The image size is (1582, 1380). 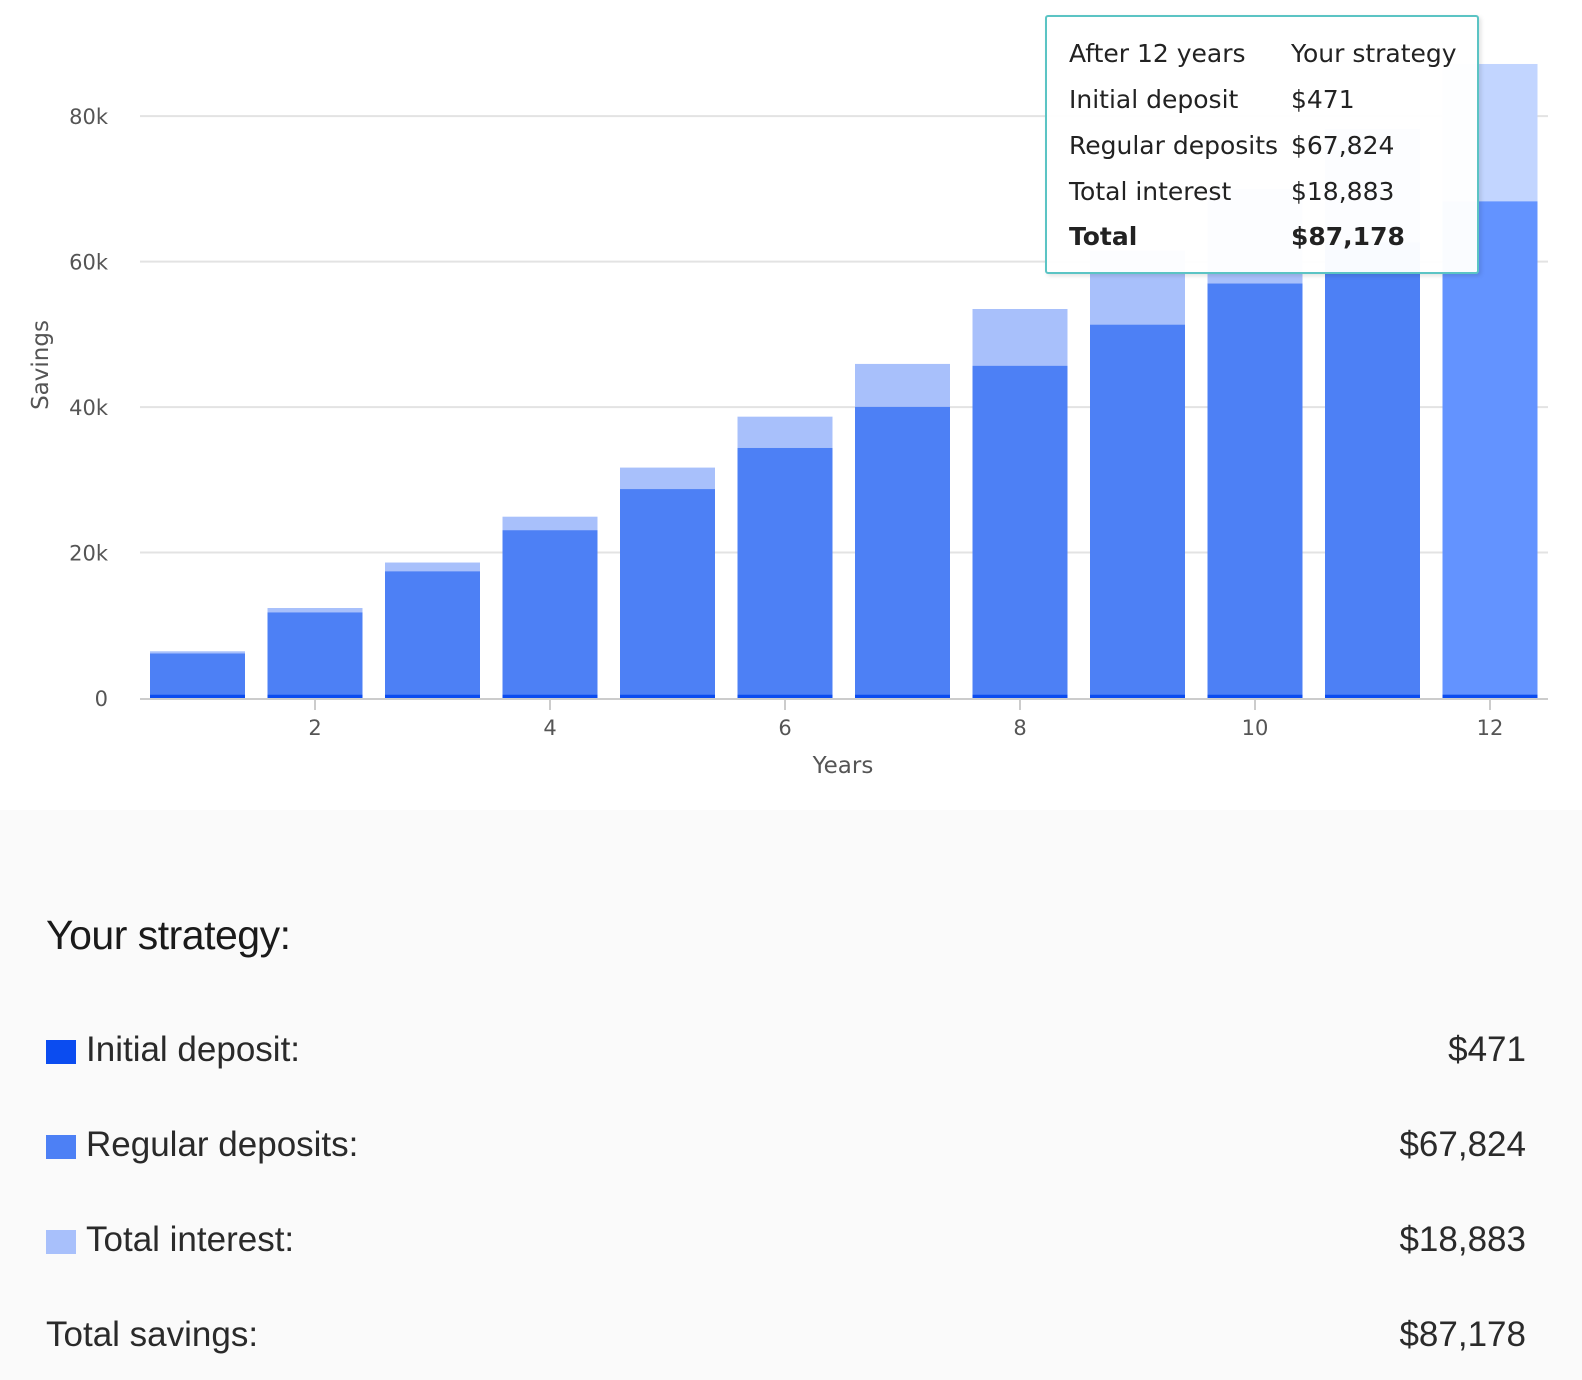 I want to click on tooltip-label: Regular deposits, so click(x=1174, y=145).